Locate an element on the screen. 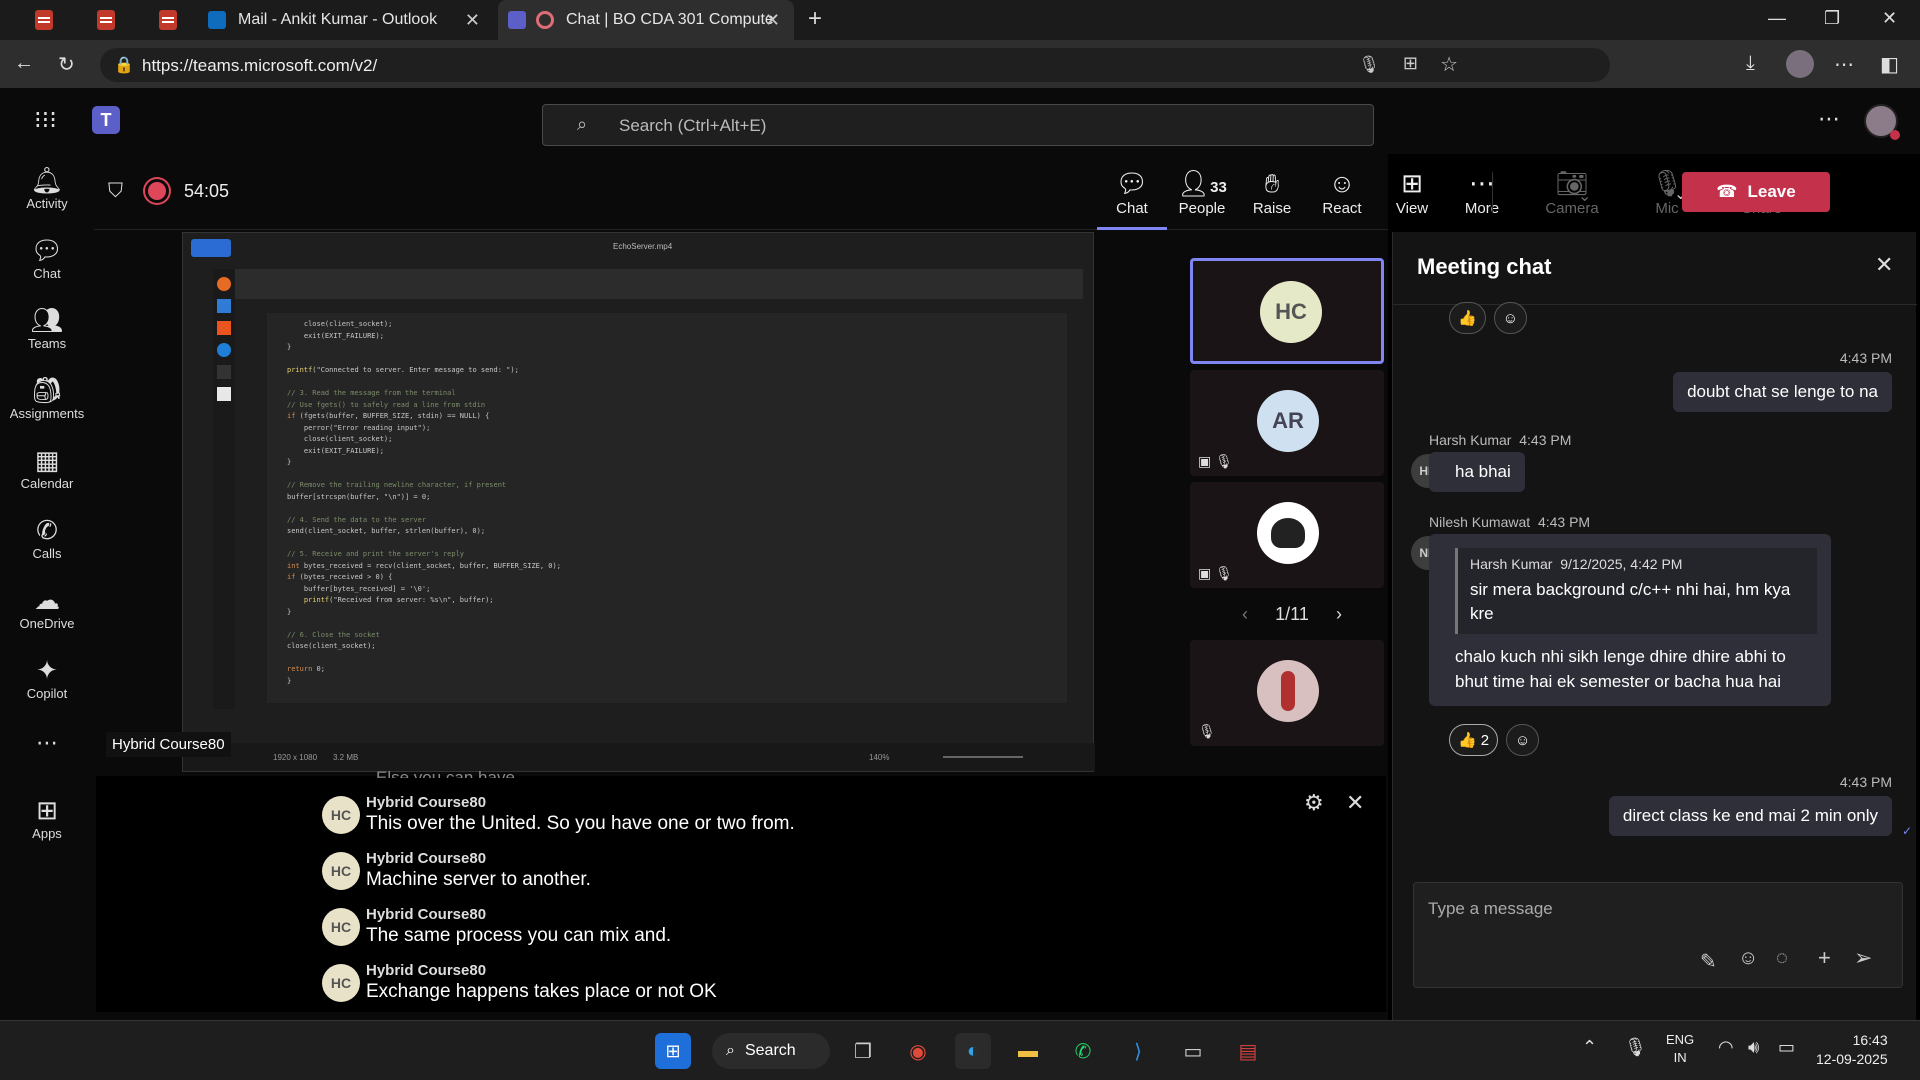 Image resolution: width=1920 pixels, height=1080 pixels. restore-icon: ❐ is located at coordinates (1832, 18).